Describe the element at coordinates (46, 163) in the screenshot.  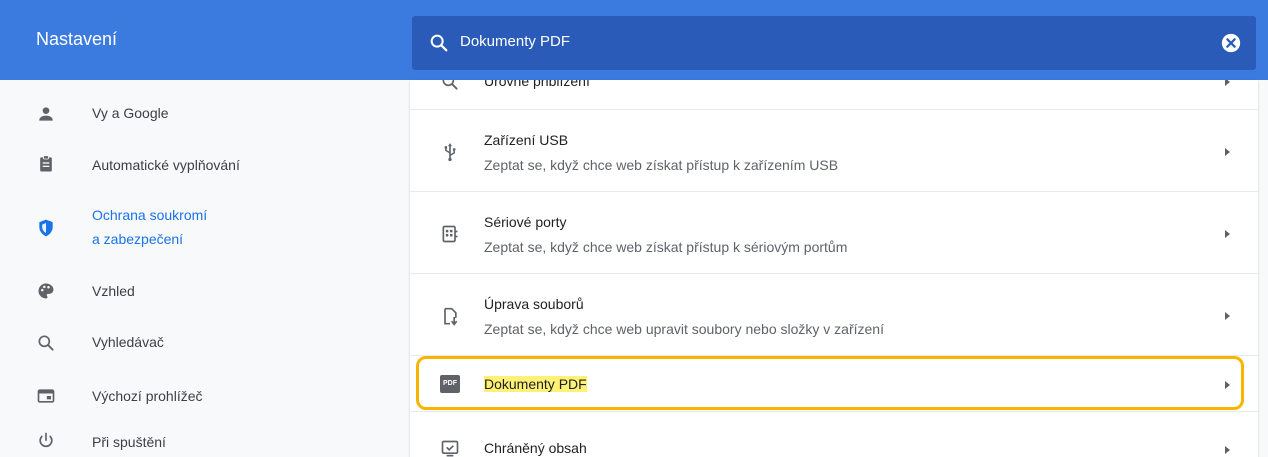
I see `clipboard-icon` at that location.